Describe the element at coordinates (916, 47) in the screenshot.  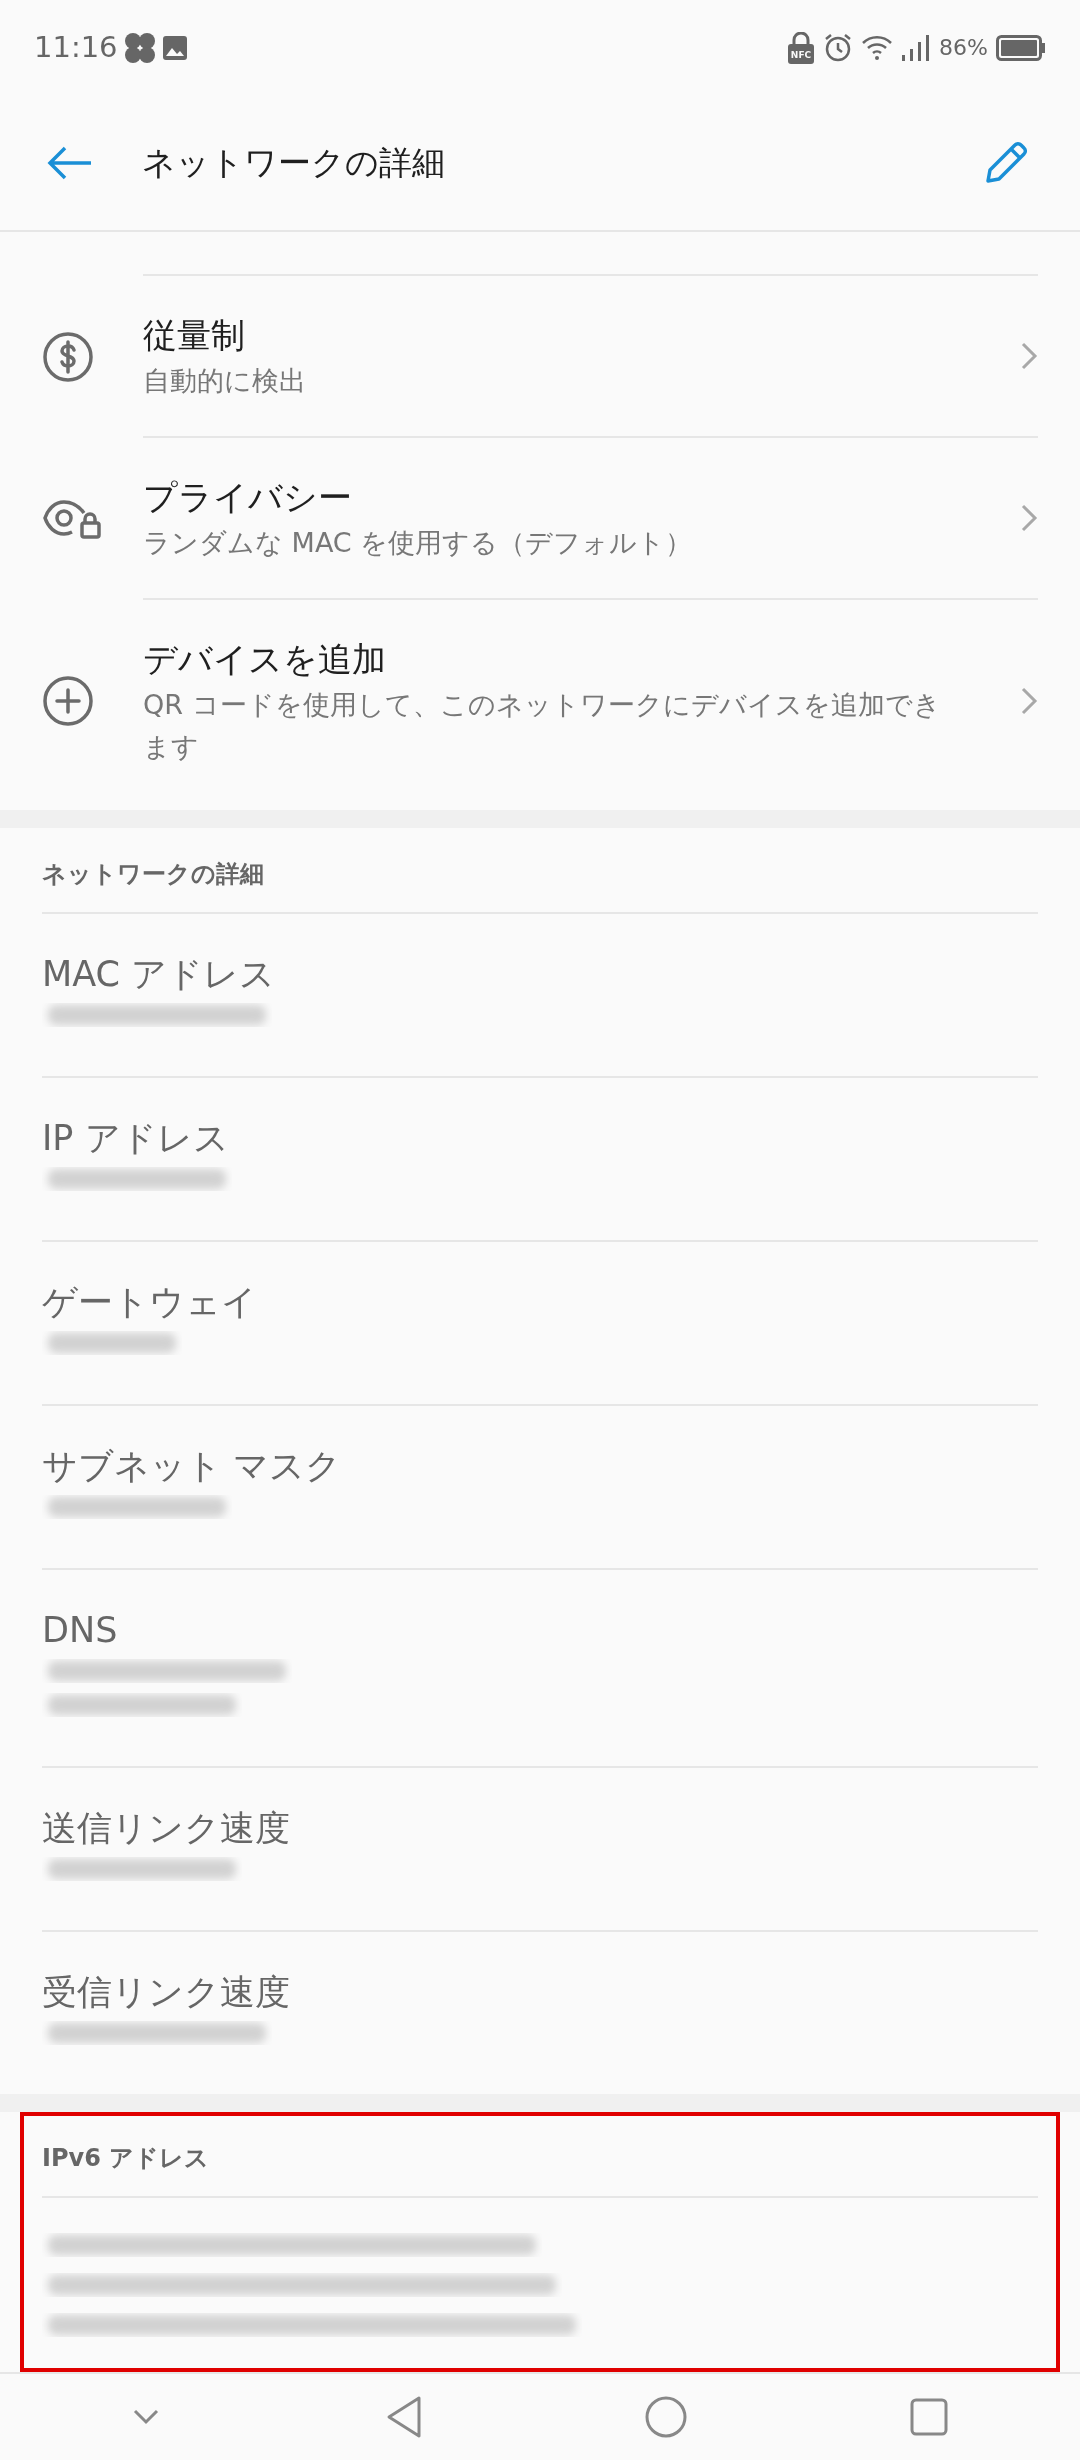
I see `signal-icon` at that location.